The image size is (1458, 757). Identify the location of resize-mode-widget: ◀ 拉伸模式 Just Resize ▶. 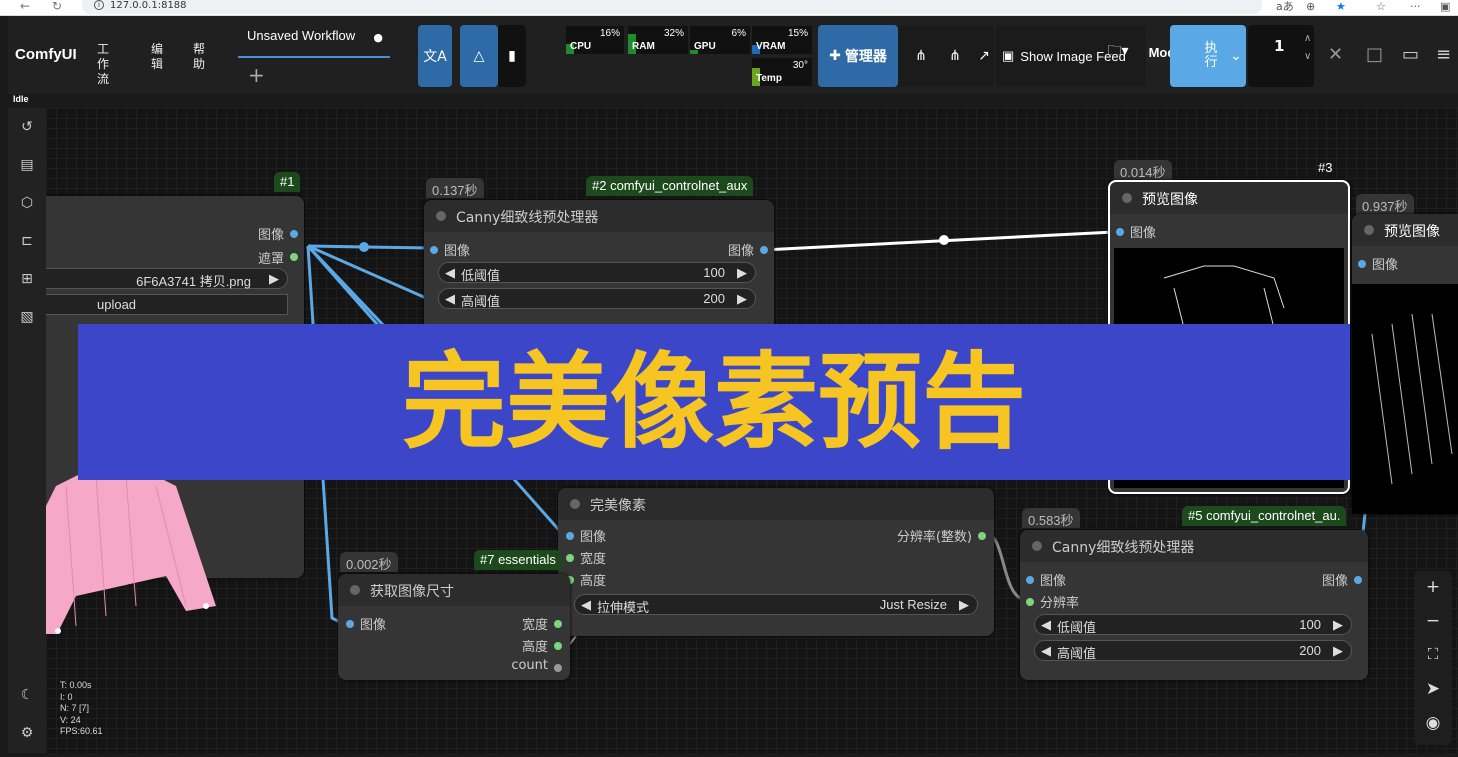
(776, 604).